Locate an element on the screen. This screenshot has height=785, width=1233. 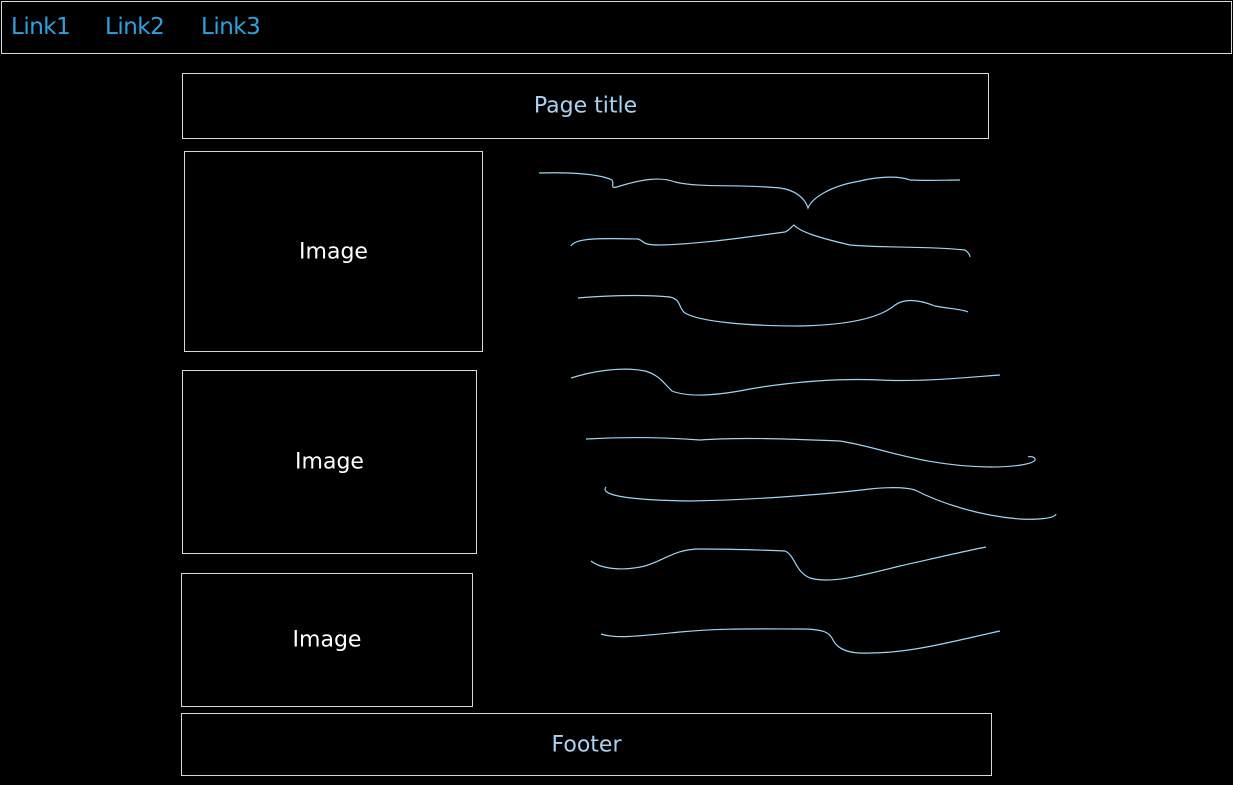
footer: Footer is located at coordinates (586, 744).